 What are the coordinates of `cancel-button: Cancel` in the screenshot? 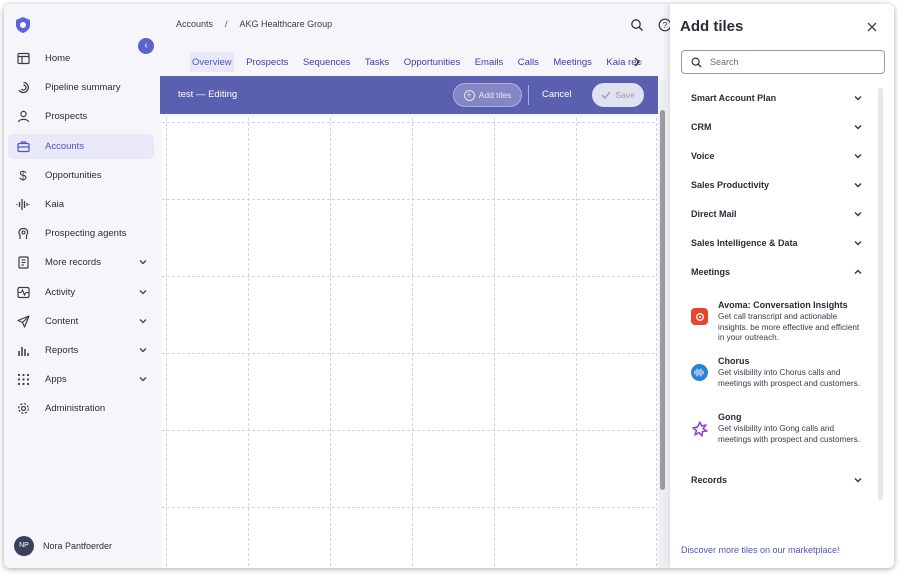 It's located at (557, 94).